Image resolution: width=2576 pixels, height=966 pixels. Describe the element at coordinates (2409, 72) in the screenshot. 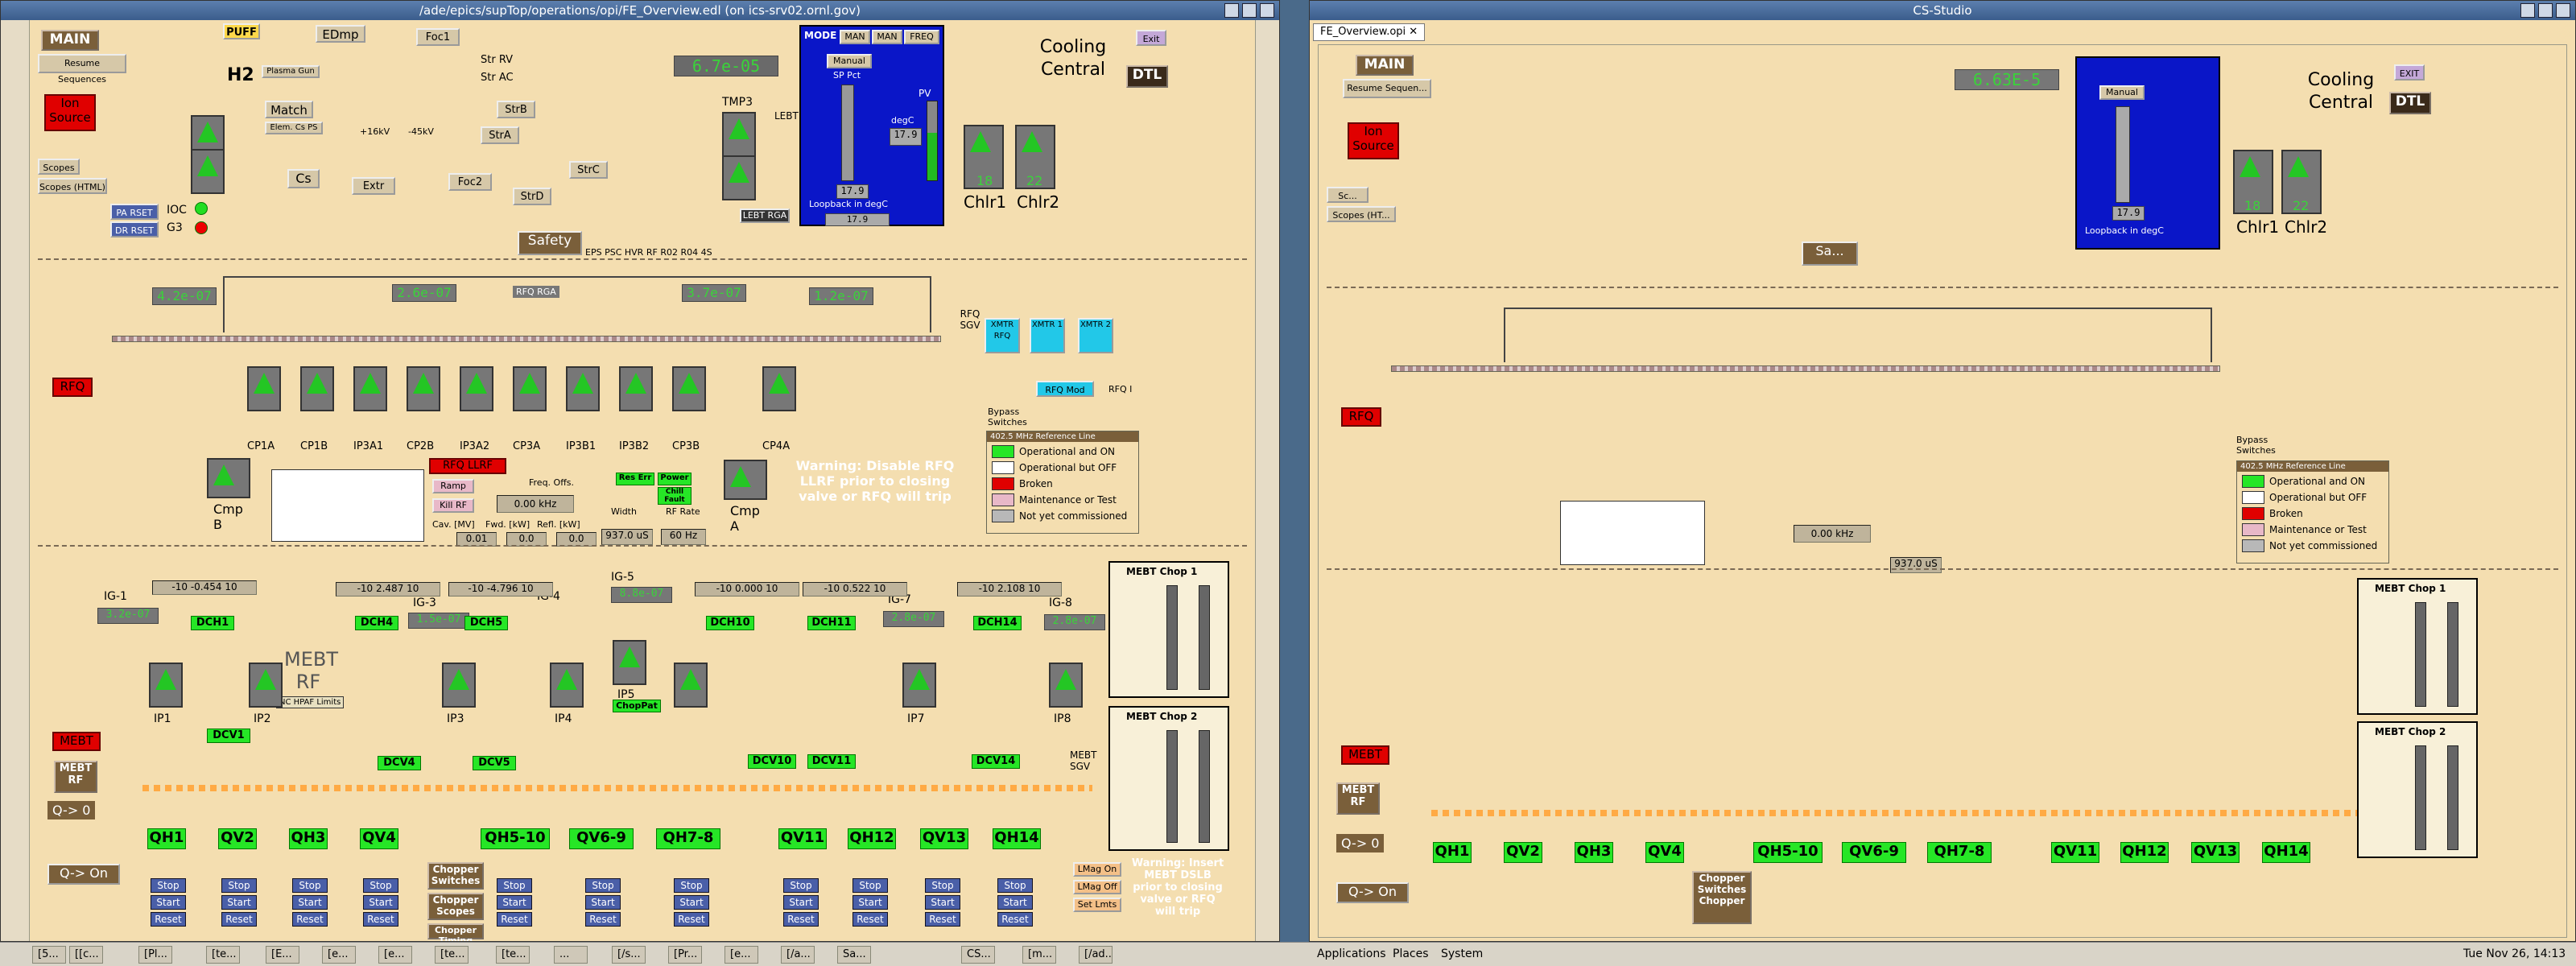

I see `css-exit-button: EXIT` at that location.